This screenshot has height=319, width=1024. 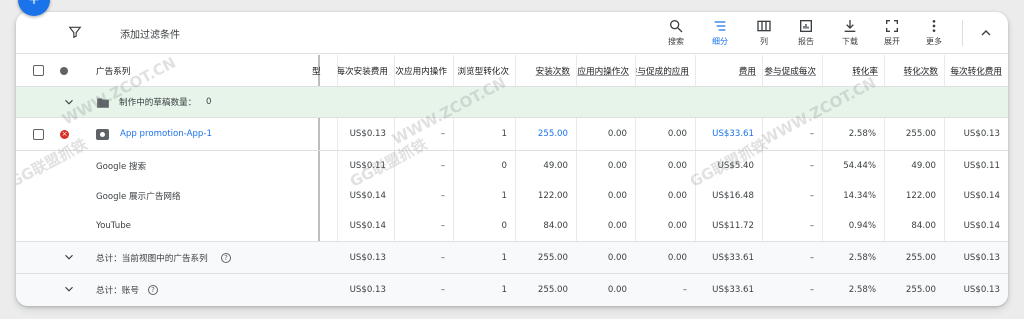 I want to click on cell: 14.34%, so click(x=859, y=196).